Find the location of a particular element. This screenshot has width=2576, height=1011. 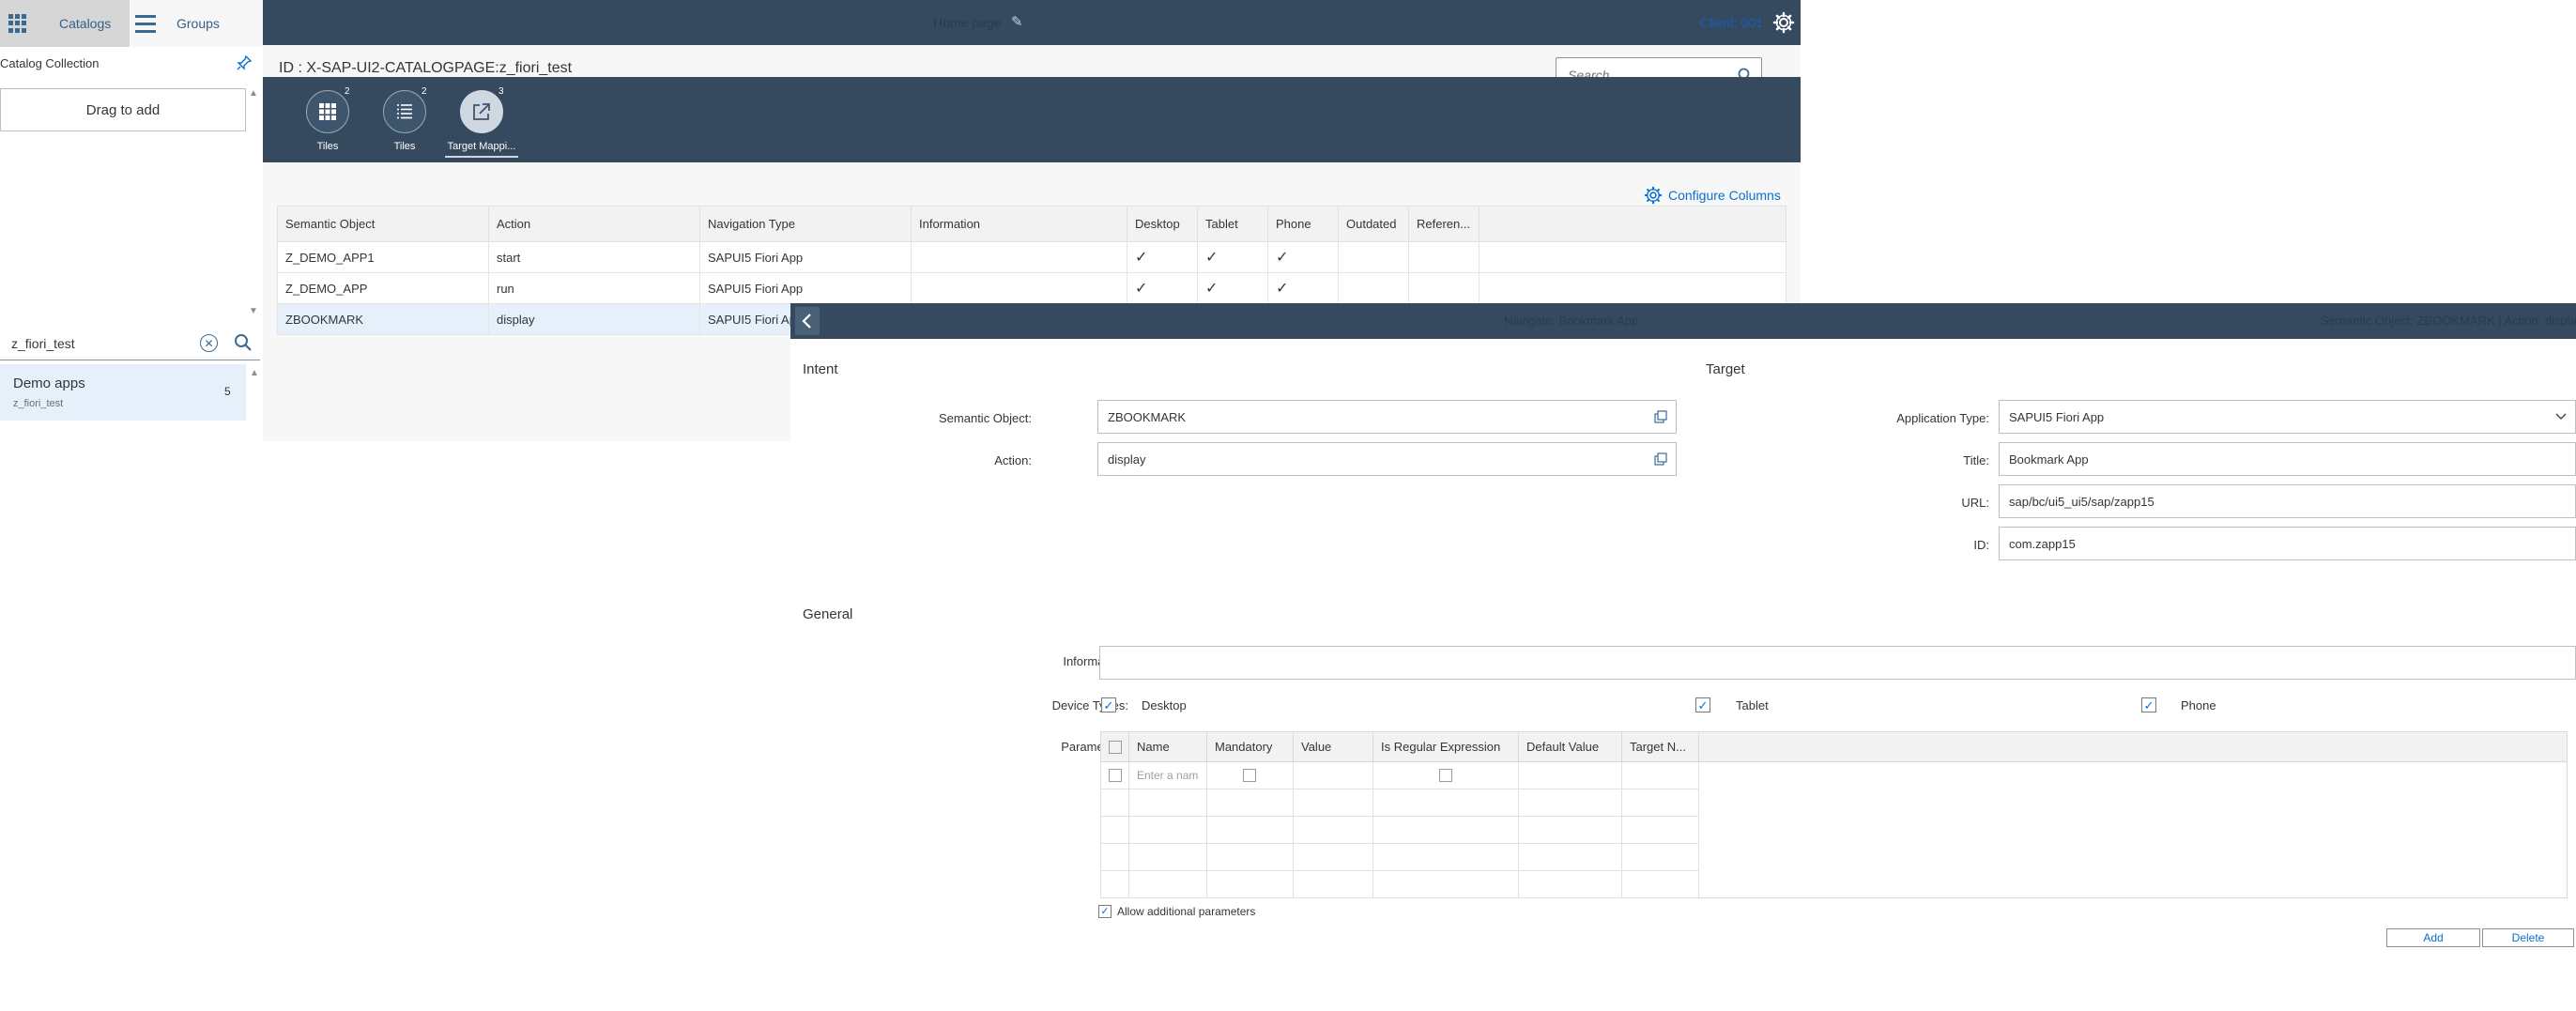

configure-columns-button: Configure Columns is located at coordinates (1713, 195).